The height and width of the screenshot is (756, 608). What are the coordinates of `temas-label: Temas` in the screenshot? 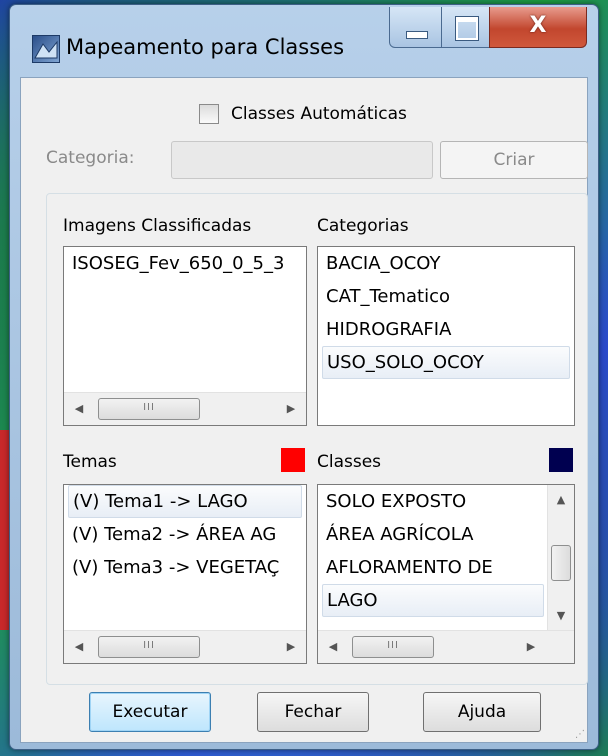 It's located at (90, 462).